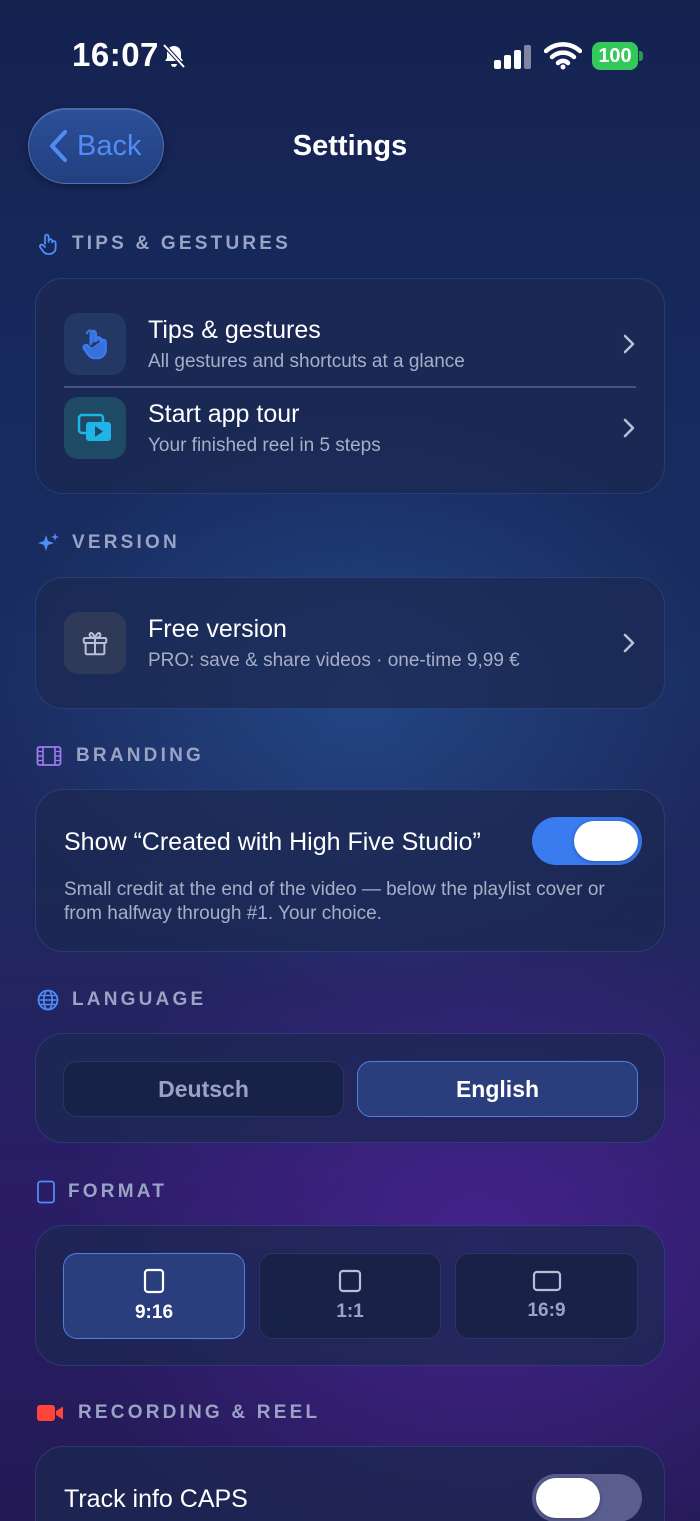  Describe the element at coordinates (140, 755) in the screenshot. I see `section-title: BRANDING` at that location.